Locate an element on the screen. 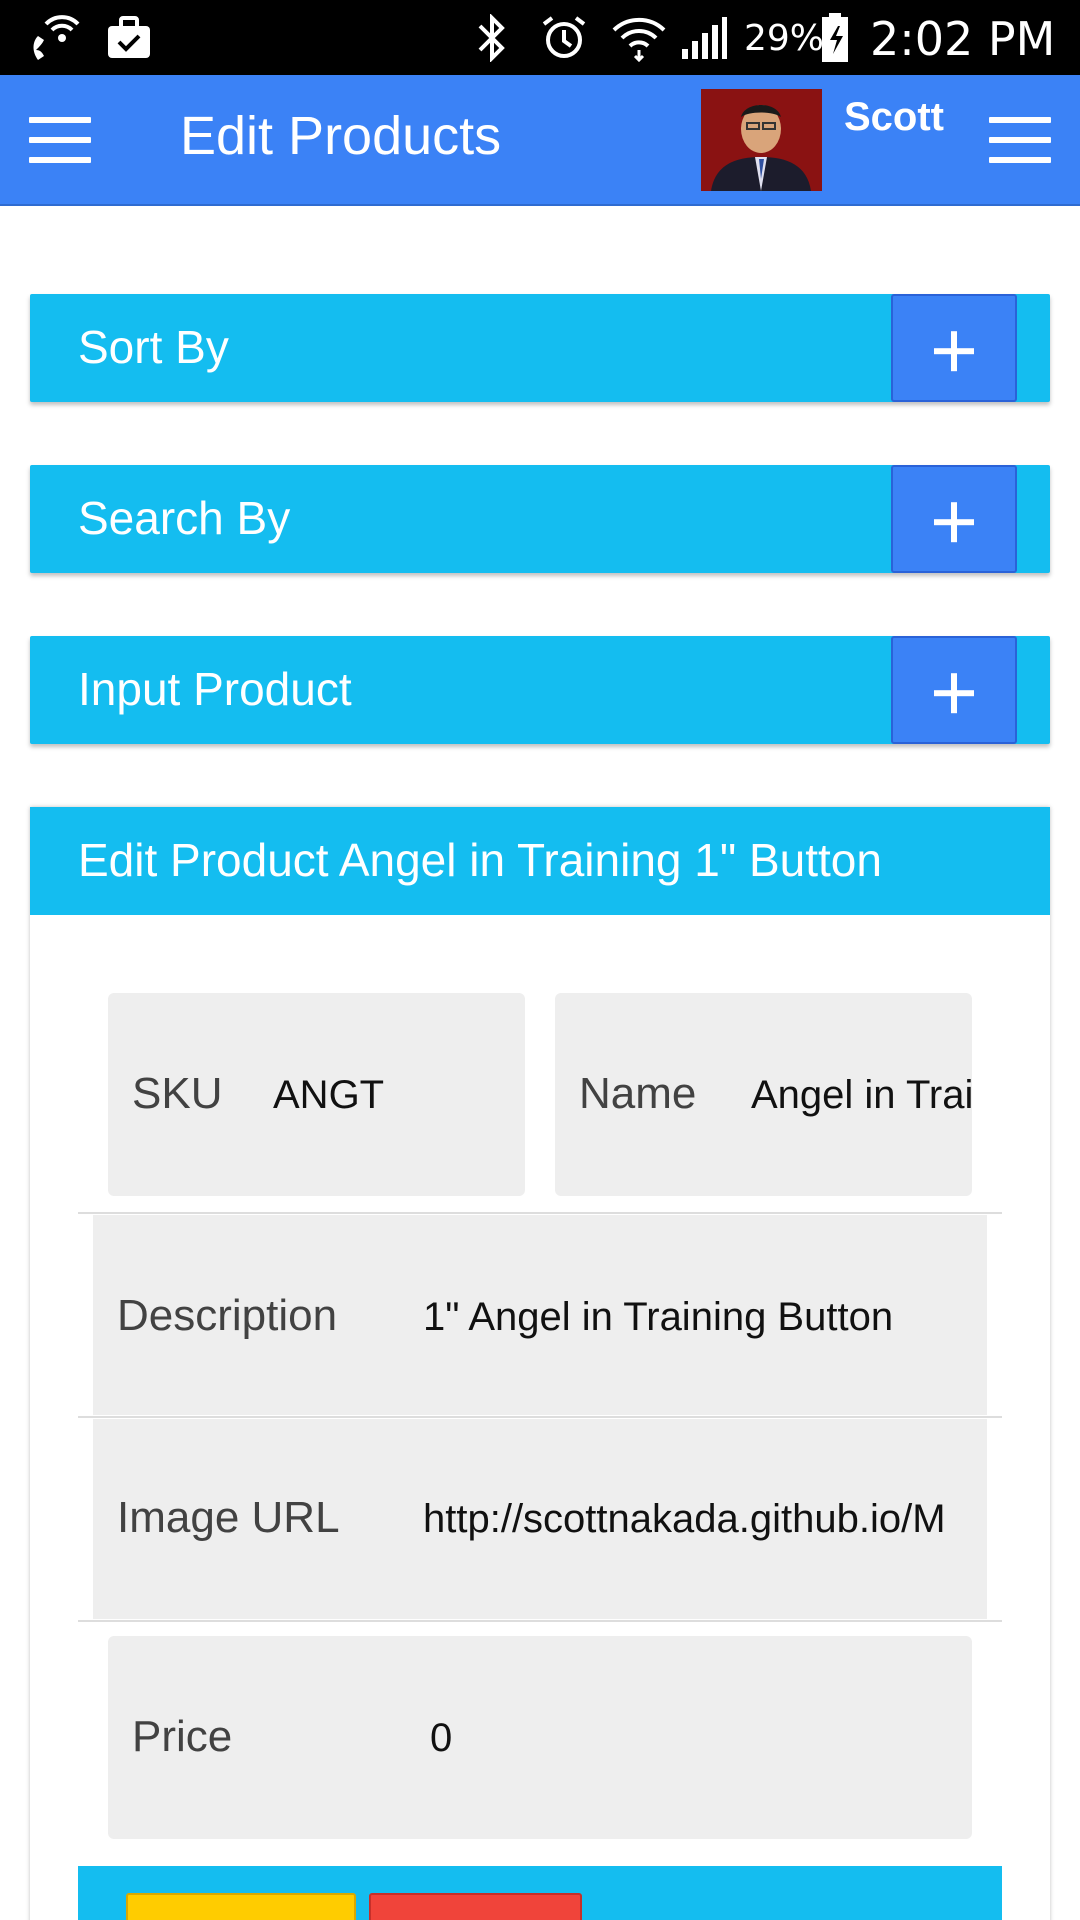 This screenshot has height=1920, width=1080. update-button is located at coordinates (241, 1906).